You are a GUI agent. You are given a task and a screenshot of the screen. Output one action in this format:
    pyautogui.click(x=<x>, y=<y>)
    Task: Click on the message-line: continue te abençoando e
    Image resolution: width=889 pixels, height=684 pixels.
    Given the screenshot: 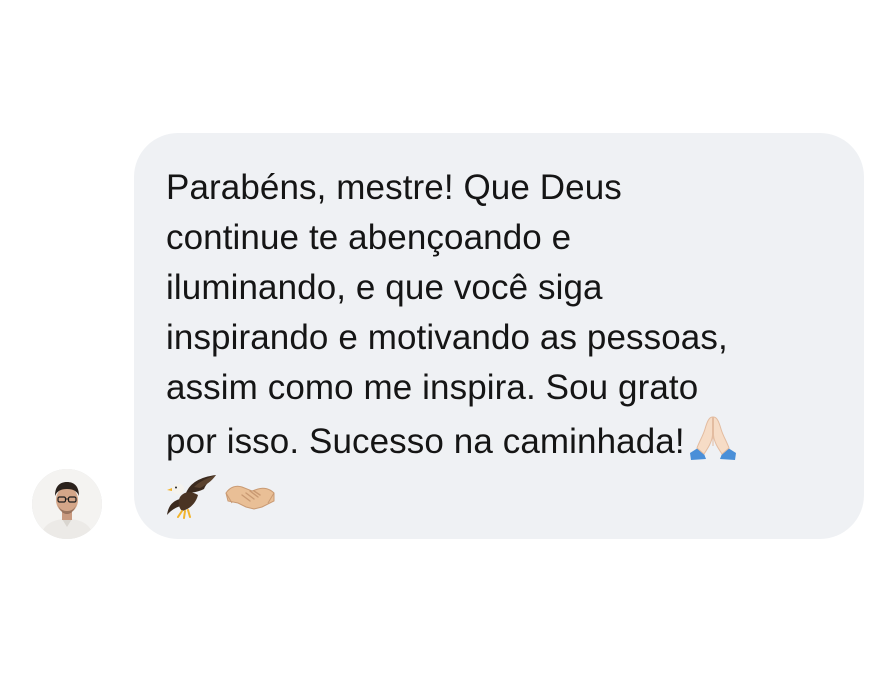 What is the action you would take?
    pyautogui.click(x=369, y=237)
    